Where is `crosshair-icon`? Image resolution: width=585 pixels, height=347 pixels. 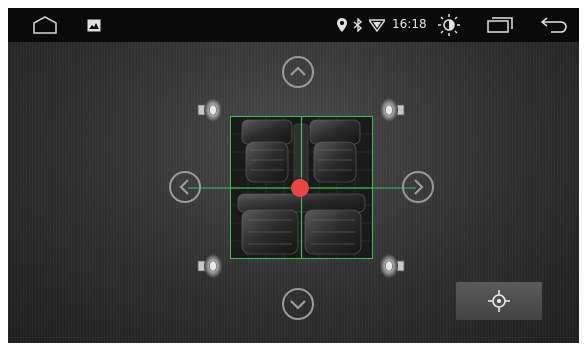 crosshair-icon is located at coordinates (499, 301).